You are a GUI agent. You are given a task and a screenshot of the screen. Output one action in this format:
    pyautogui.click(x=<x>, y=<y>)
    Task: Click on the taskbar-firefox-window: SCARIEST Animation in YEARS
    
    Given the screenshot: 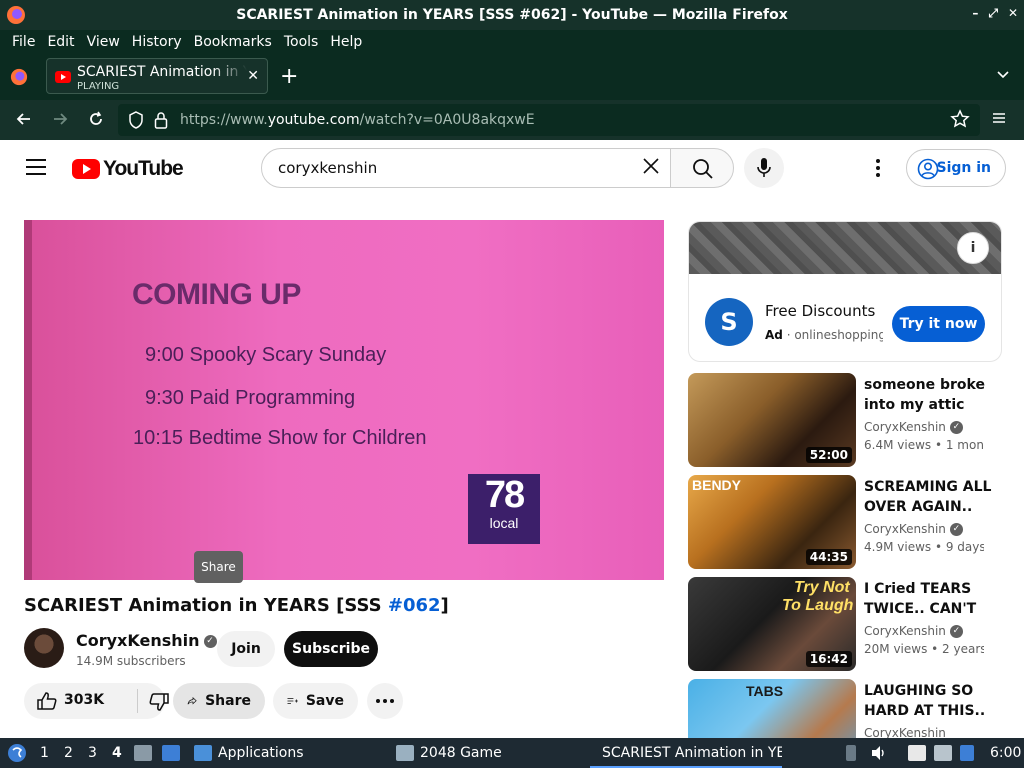 What is the action you would take?
    pyautogui.click(x=689, y=753)
    